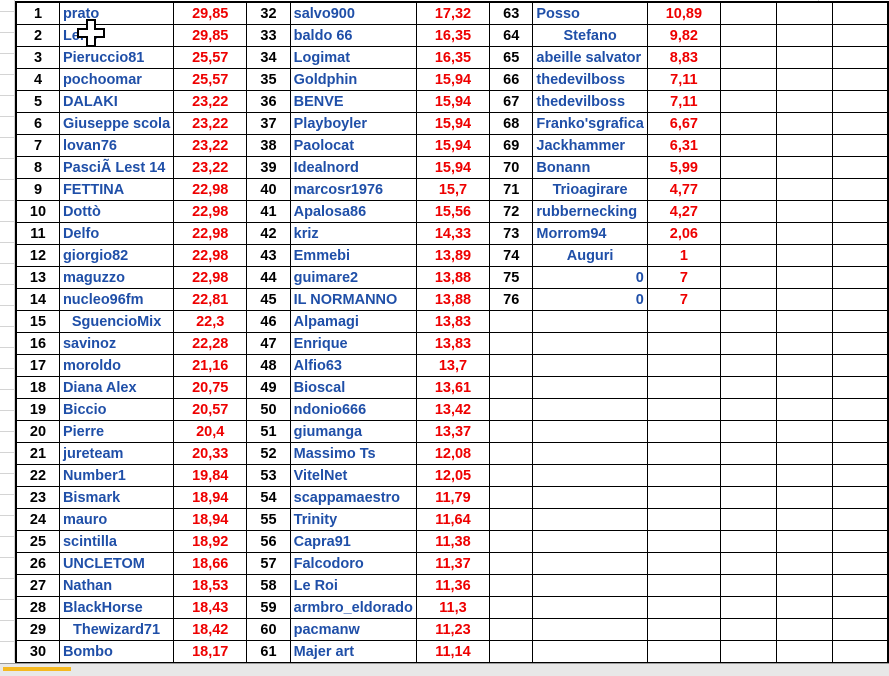 The width and height of the screenshot is (889, 676). Describe the element at coordinates (511, 211) in the screenshot. I see `cell-rank: 72` at that location.